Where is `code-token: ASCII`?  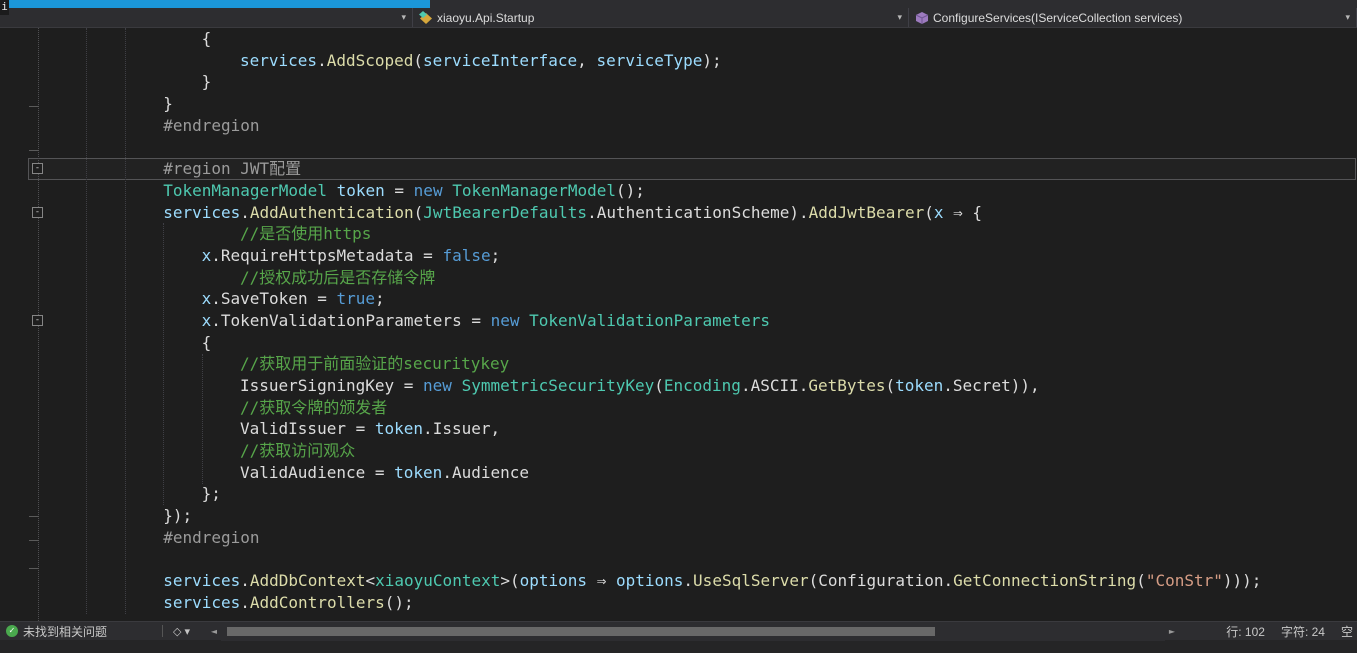 code-token: ASCII is located at coordinates (774, 385).